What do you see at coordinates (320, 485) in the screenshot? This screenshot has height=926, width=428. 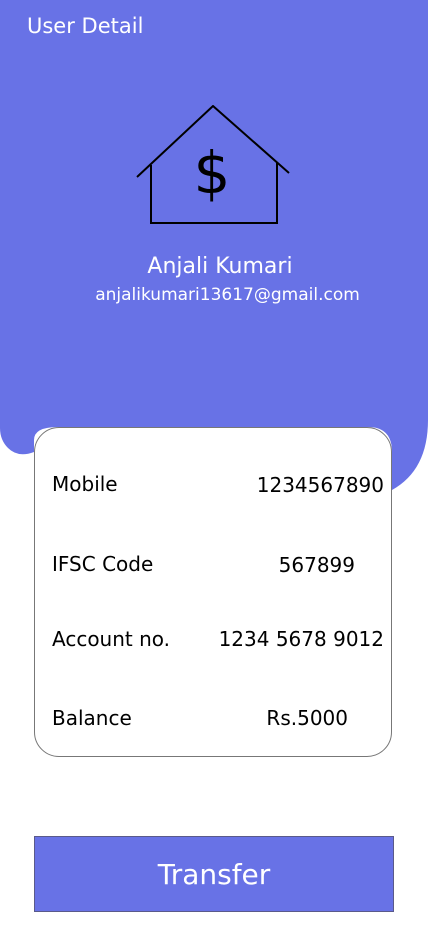 I see `mobile-value: 1234567890` at bounding box center [320, 485].